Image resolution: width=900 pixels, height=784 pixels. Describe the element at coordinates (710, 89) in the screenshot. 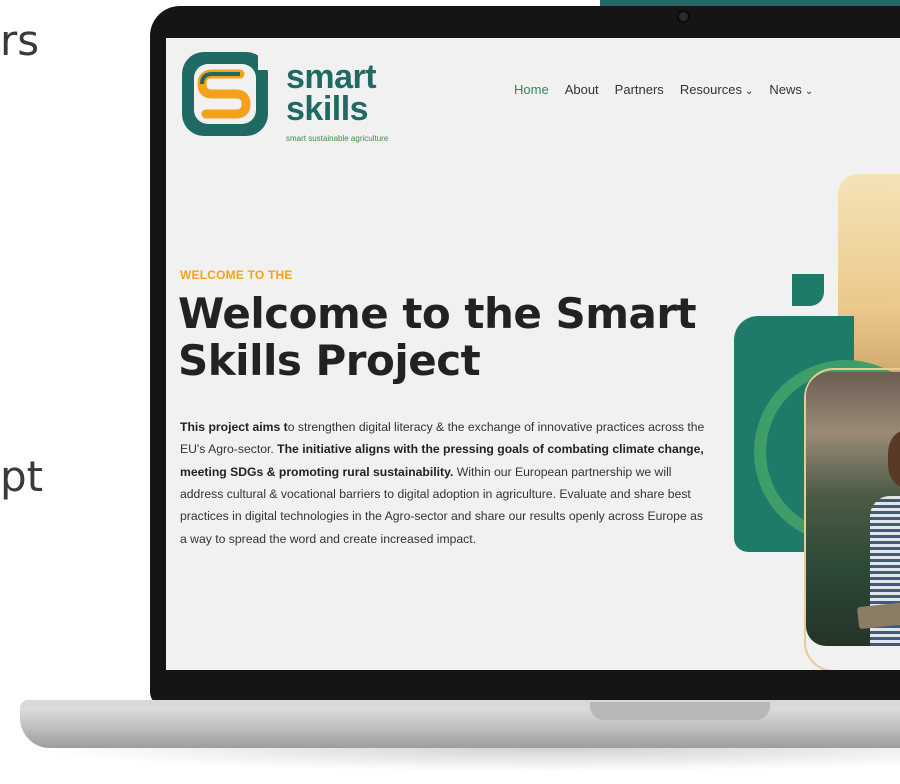

I see `nav-item-resources-label: Resources` at that location.